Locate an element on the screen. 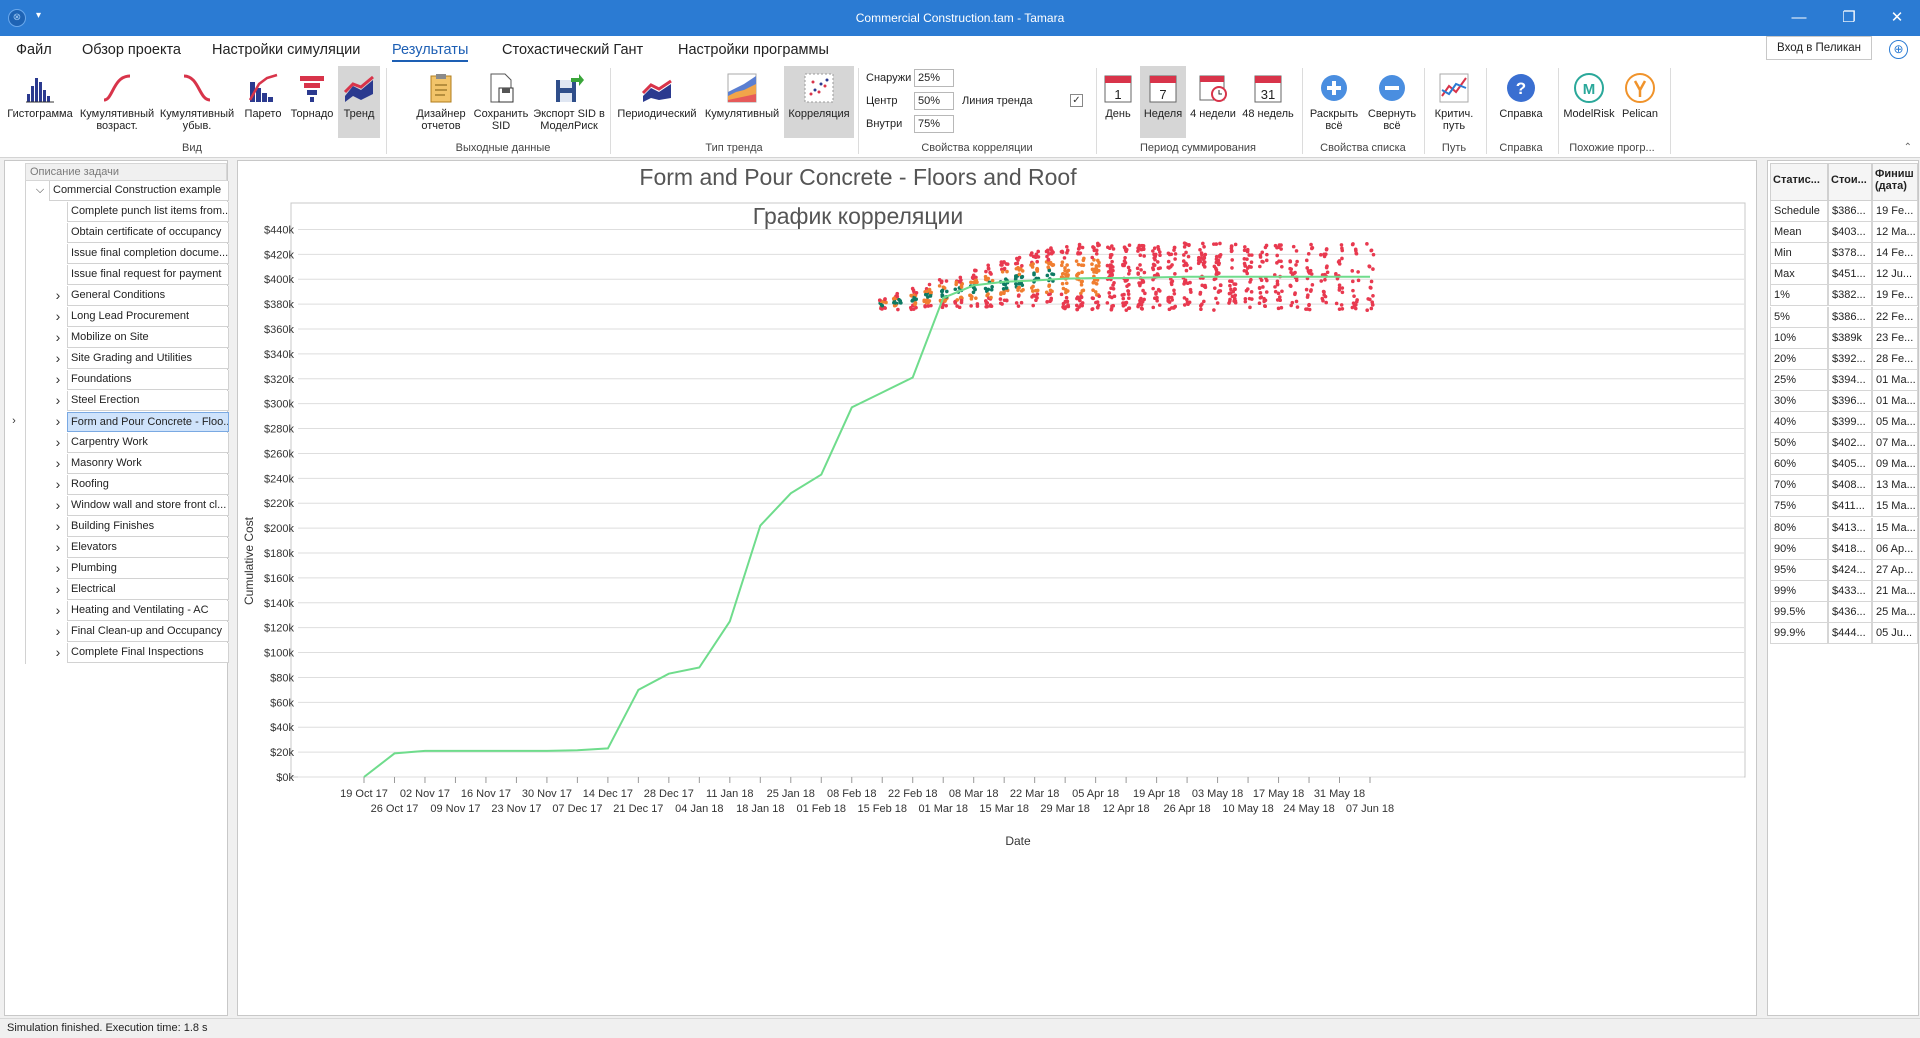 This screenshot has height=1038, width=1920. tree-item: Obtain certificate of occupancy is located at coordinates (148, 233).